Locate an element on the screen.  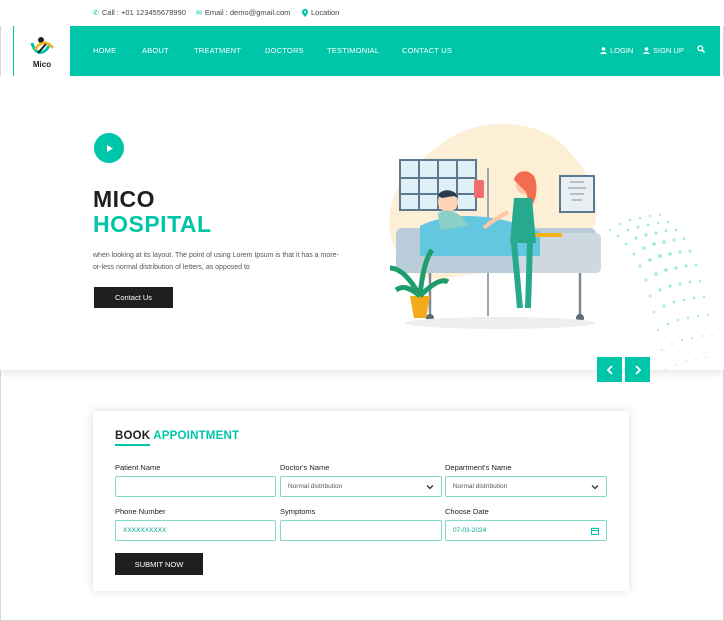
email-info: ✉ Email : demo@gmail.com is located at coordinates (243, 12).